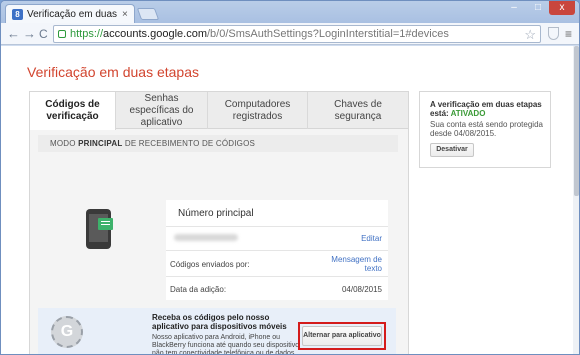 The image size is (580, 355). What do you see at coordinates (67, 332) in the screenshot?
I see `google-authenticator-icon: G` at bounding box center [67, 332].